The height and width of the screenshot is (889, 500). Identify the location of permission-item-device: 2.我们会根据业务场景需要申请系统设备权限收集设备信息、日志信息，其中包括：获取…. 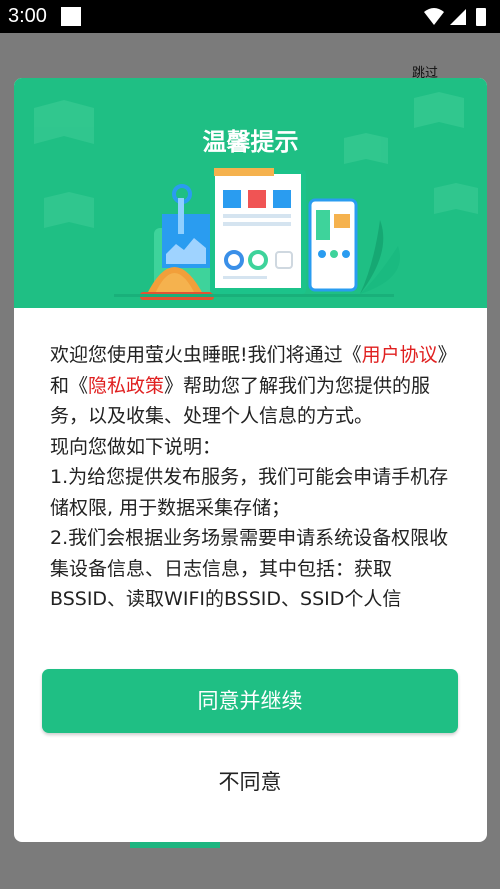
(249, 568).